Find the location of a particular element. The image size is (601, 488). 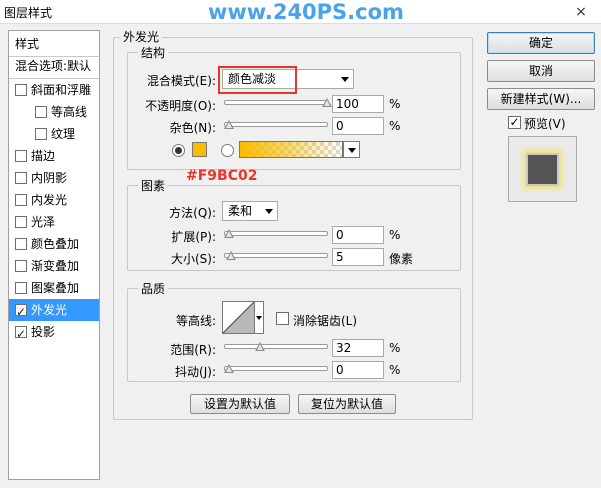

color-annotation: #F9BC02 is located at coordinates (222, 176).